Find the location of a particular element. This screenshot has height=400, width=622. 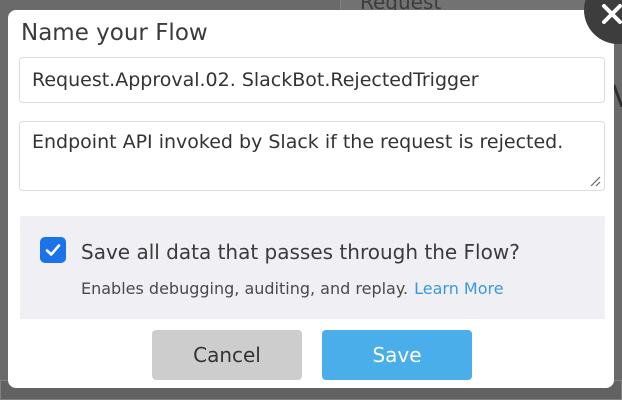

close-icon is located at coordinates (612, 14).